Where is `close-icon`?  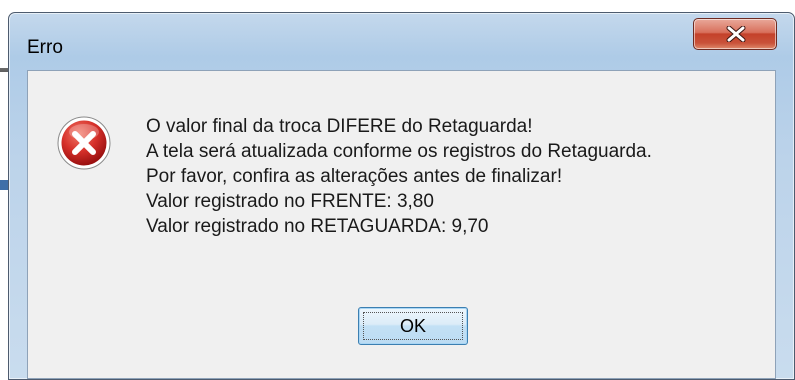 close-icon is located at coordinates (736, 34).